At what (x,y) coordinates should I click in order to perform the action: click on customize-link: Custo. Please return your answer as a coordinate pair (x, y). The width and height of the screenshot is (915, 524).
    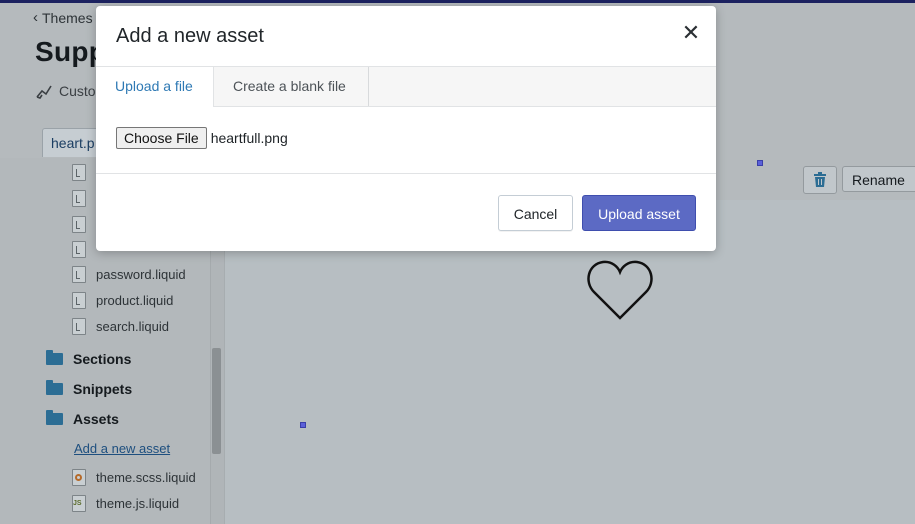
    Looking at the image, I should click on (65, 91).